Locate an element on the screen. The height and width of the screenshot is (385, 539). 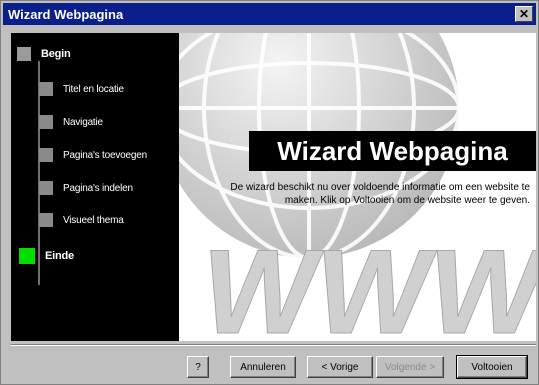
back-label: < Vorige is located at coordinates (340, 367).